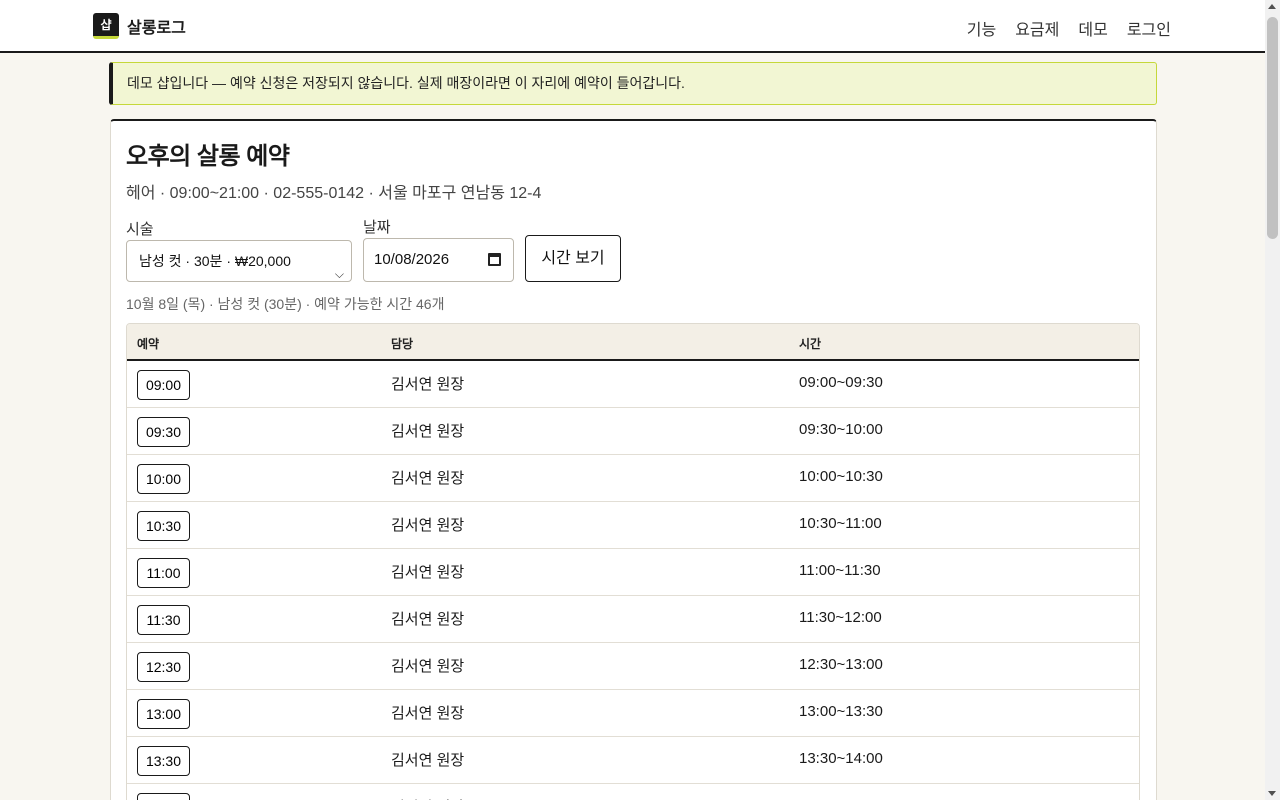 The width and height of the screenshot is (1280, 800). What do you see at coordinates (163, 385) in the screenshot?
I see `book-slot-button: 09:00` at bounding box center [163, 385].